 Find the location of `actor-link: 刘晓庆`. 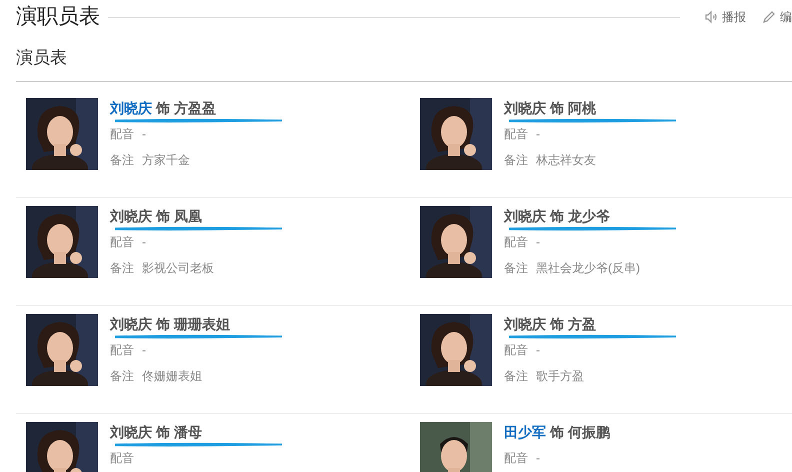

actor-link: 刘晓庆 is located at coordinates (131, 108).